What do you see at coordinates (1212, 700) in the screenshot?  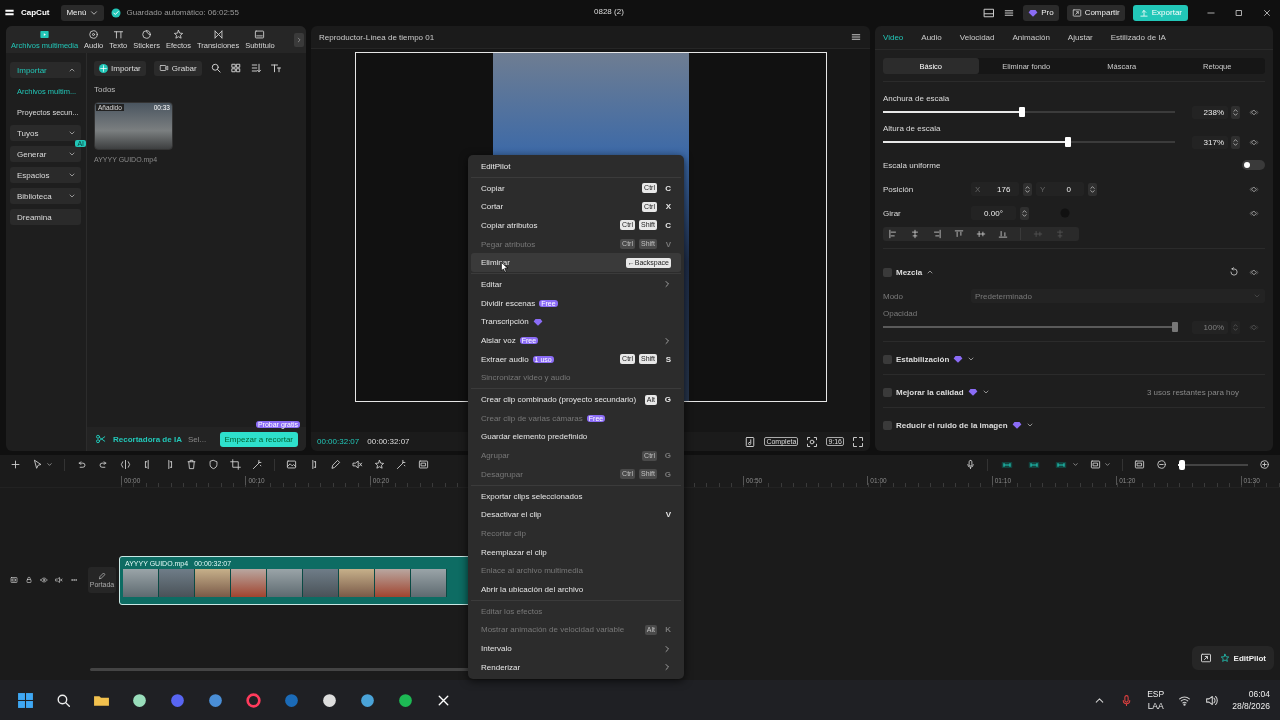 I see `volume-icon` at bounding box center [1212, 700].